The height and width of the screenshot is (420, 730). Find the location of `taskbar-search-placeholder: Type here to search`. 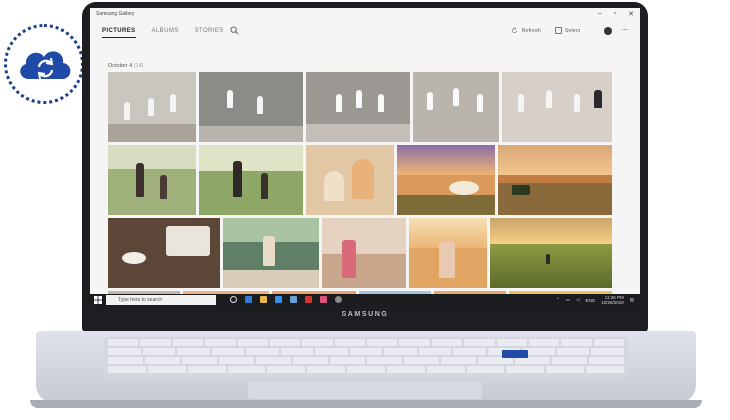

taskbar-search-placeholder: Type here to search is located at coordinates (140, 300).